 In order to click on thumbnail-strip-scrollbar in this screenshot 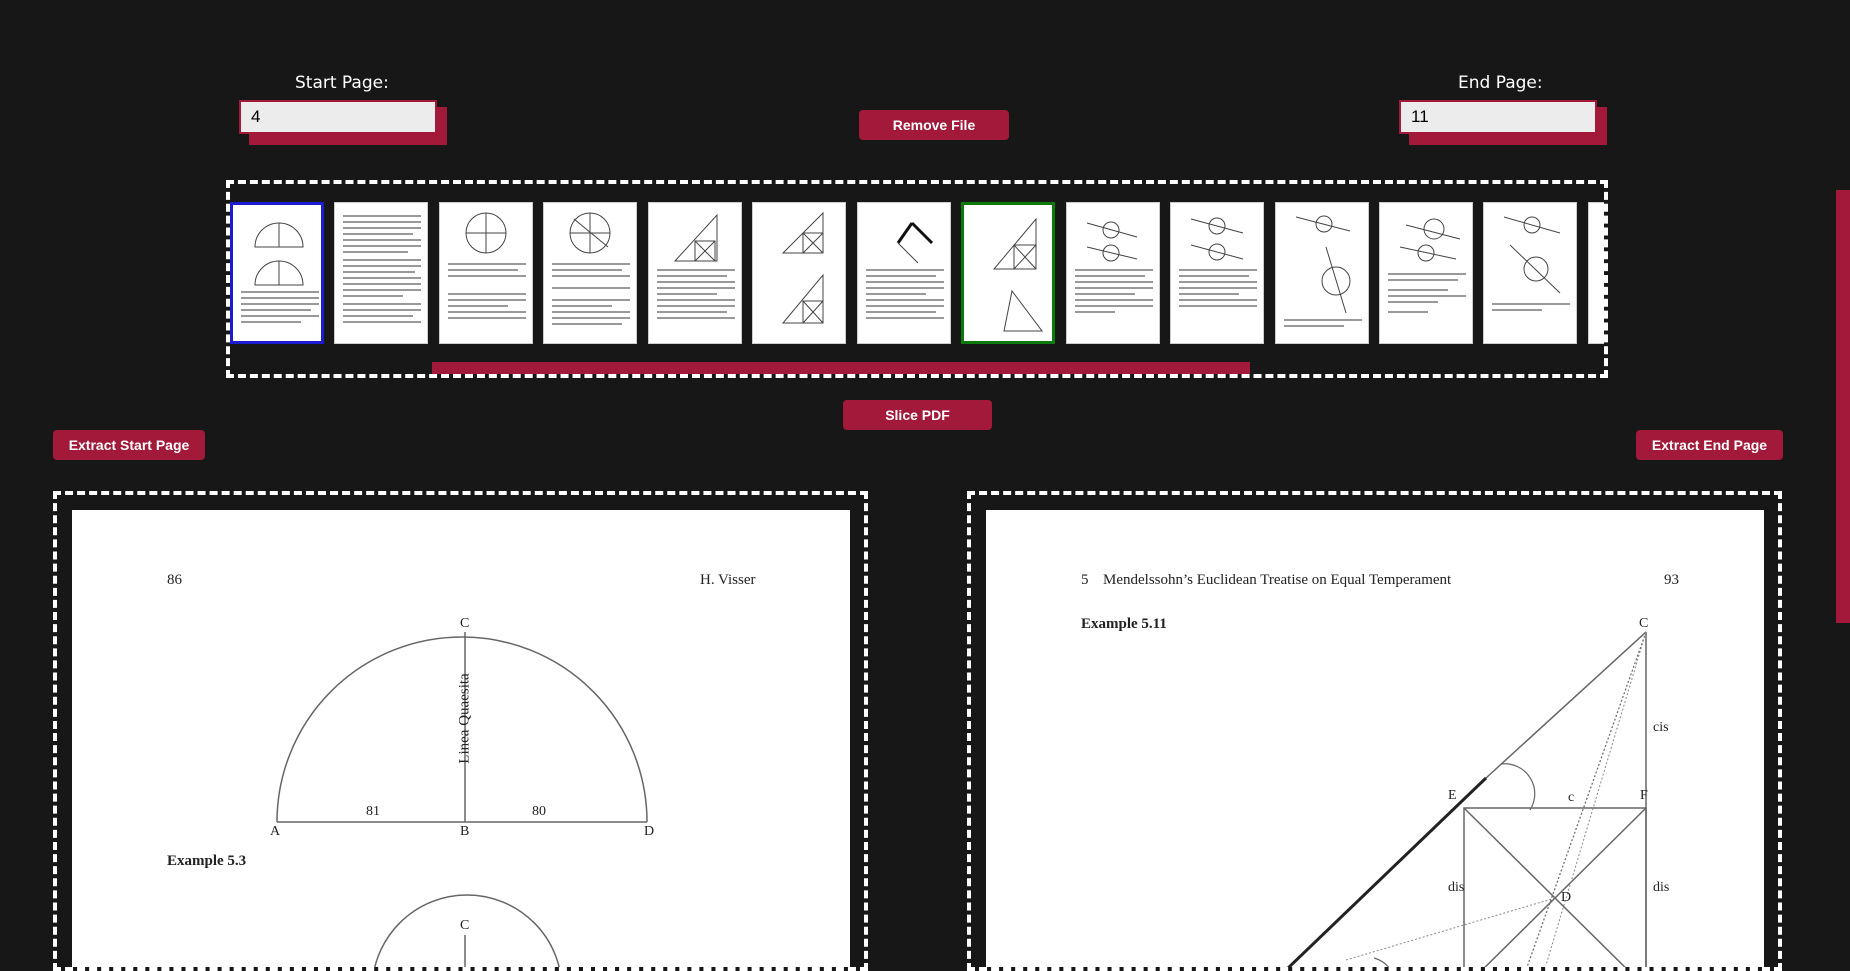, I will do `click(841, 368)`.